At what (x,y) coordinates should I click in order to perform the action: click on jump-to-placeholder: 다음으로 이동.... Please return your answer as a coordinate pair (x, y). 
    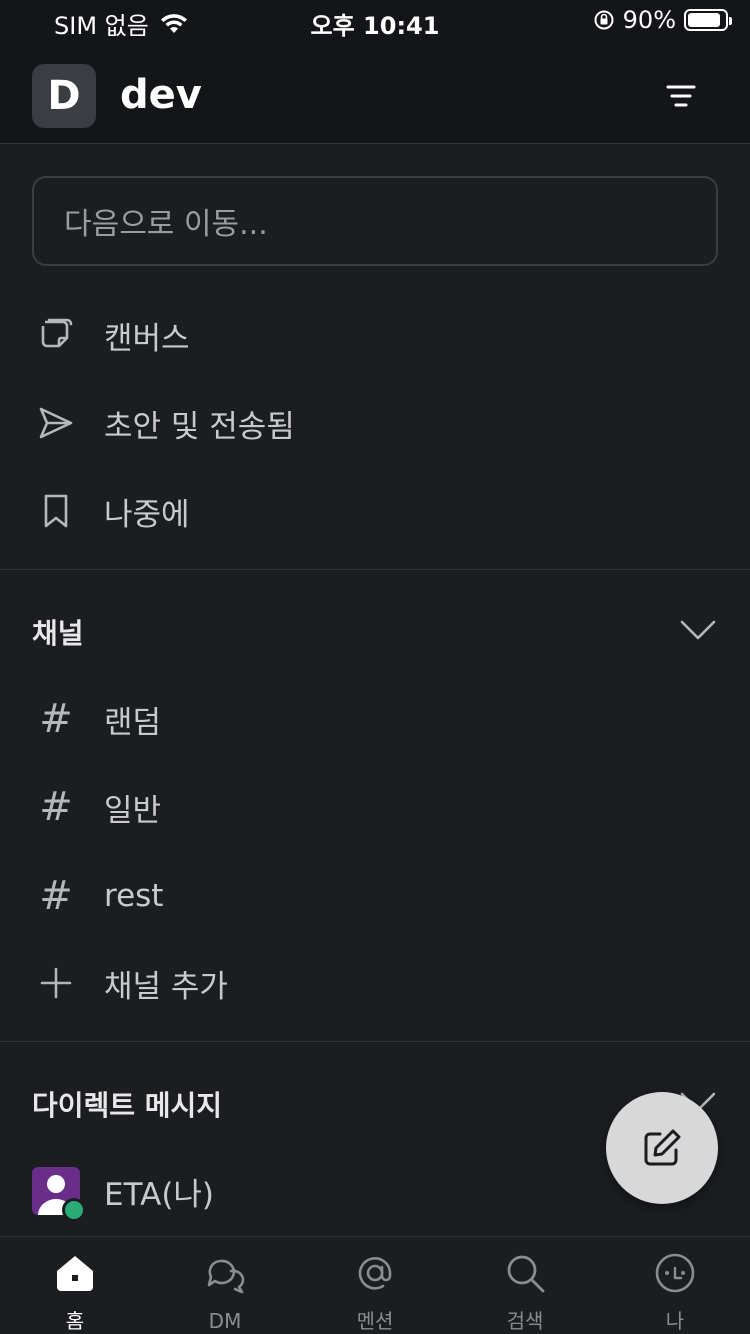
    Looking at the image, I should click on (166, 224).